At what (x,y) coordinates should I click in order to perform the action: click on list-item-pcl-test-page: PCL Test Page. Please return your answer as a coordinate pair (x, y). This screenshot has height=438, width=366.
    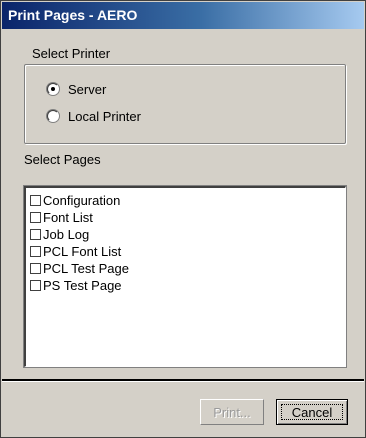
    Looking at the image, I should click on (79, 268).